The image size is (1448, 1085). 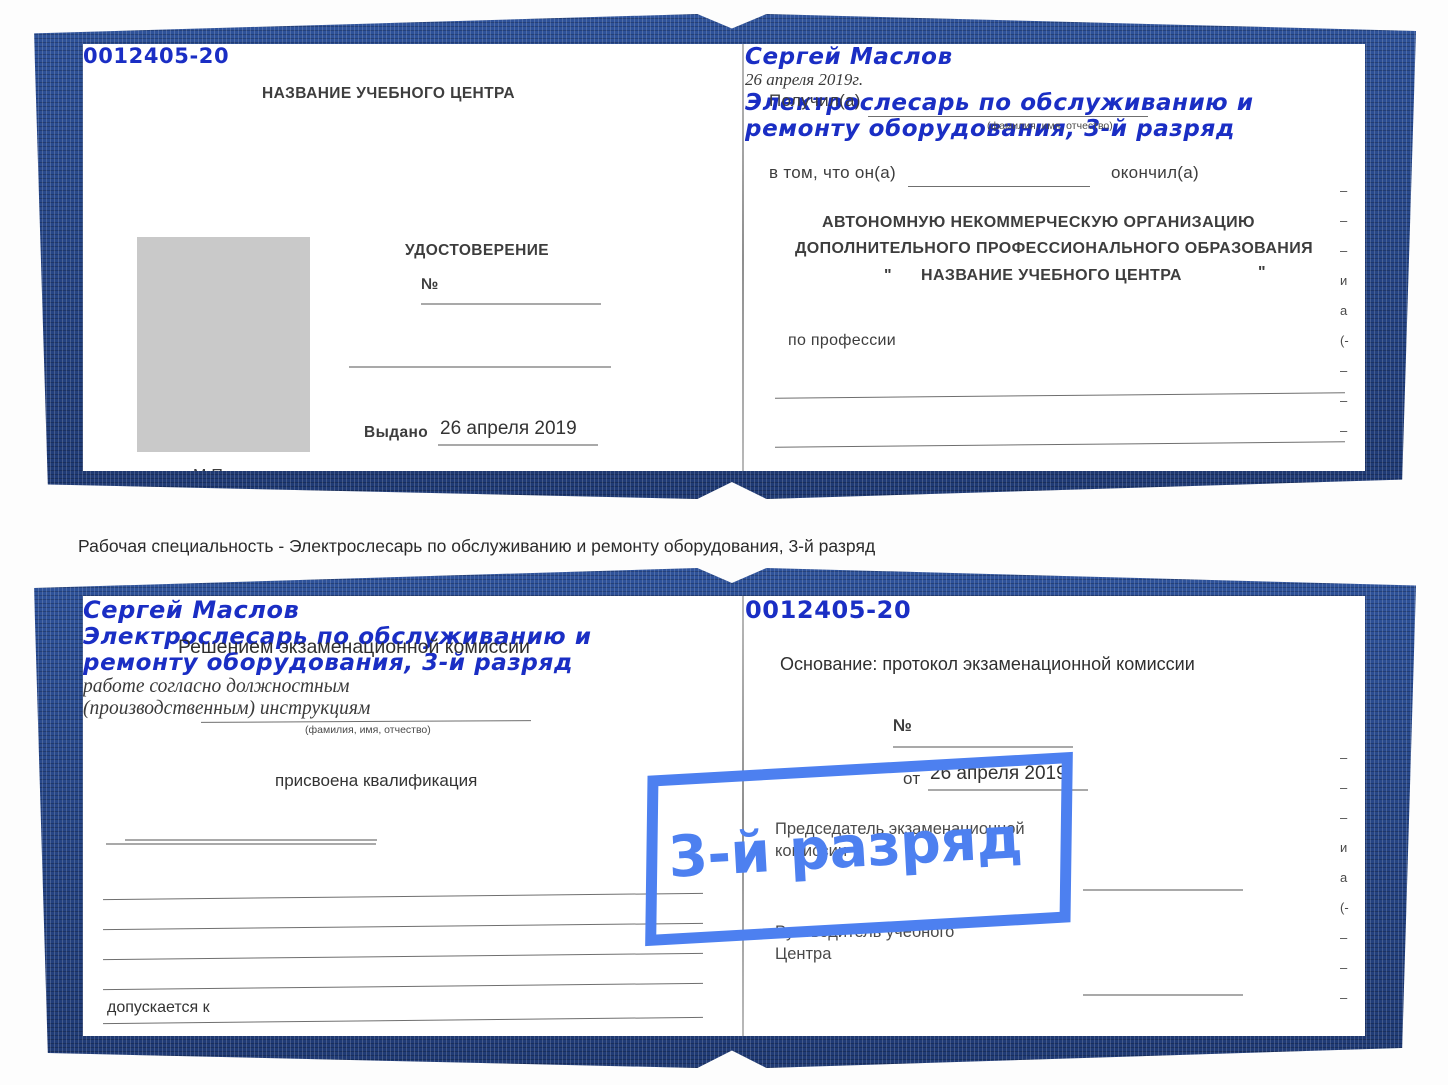 What do you see at coordinates (156, 56) in the screenshot?
I see `number-value-top: 0012405-20` at bounding box center [156, 56].